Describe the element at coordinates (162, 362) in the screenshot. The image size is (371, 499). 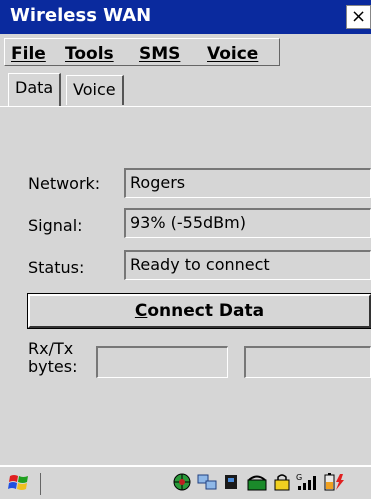
I see `rx-bytes-field` at that location.